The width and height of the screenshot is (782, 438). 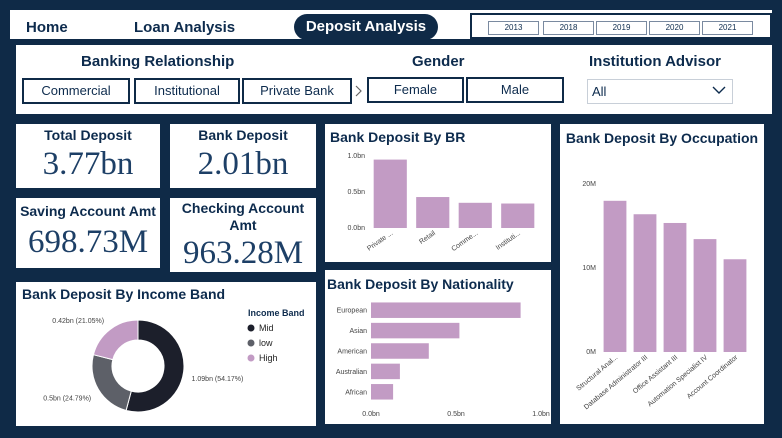 I want to click on kpi-bank-deposit: Bank Deposit 2.01bn, so click(x=243, y=156).